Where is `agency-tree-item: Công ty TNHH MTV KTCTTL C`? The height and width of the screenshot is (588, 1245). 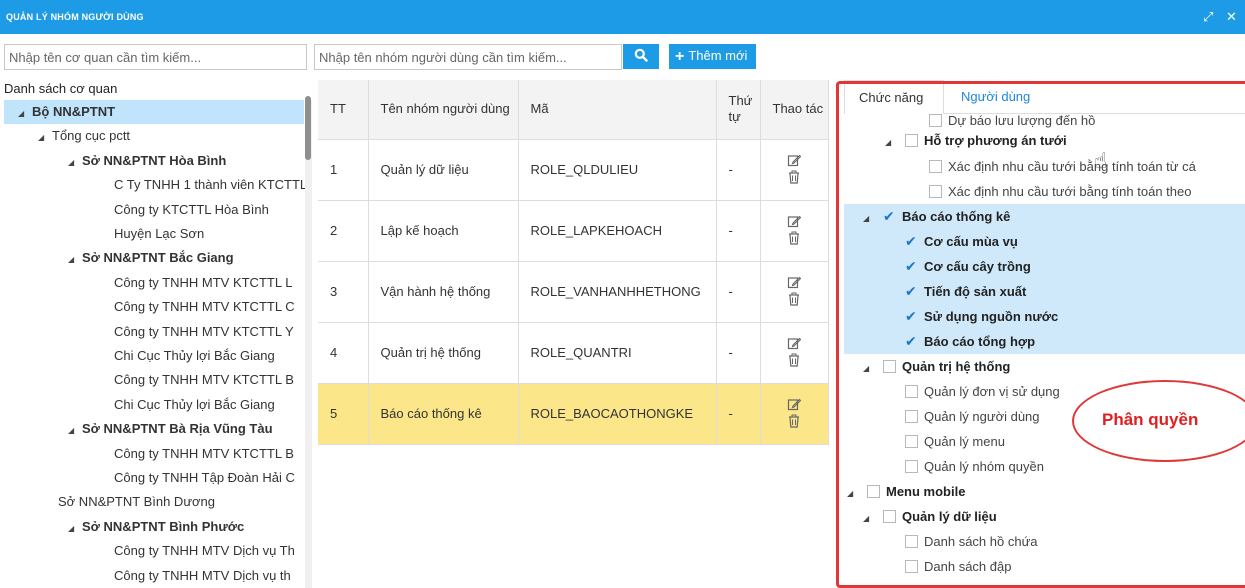
agency-tree-item: Công ty TNHH MTV KTCTTL C is located at coordinates (204, 307).